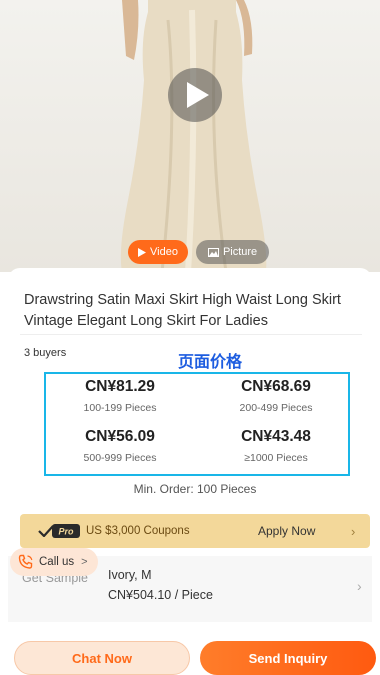  What do you see at coordinates (195, 489) in the screenshot?
I see `min-order: Min. Order: 100 Pieces` at bounding box center [195, 489].